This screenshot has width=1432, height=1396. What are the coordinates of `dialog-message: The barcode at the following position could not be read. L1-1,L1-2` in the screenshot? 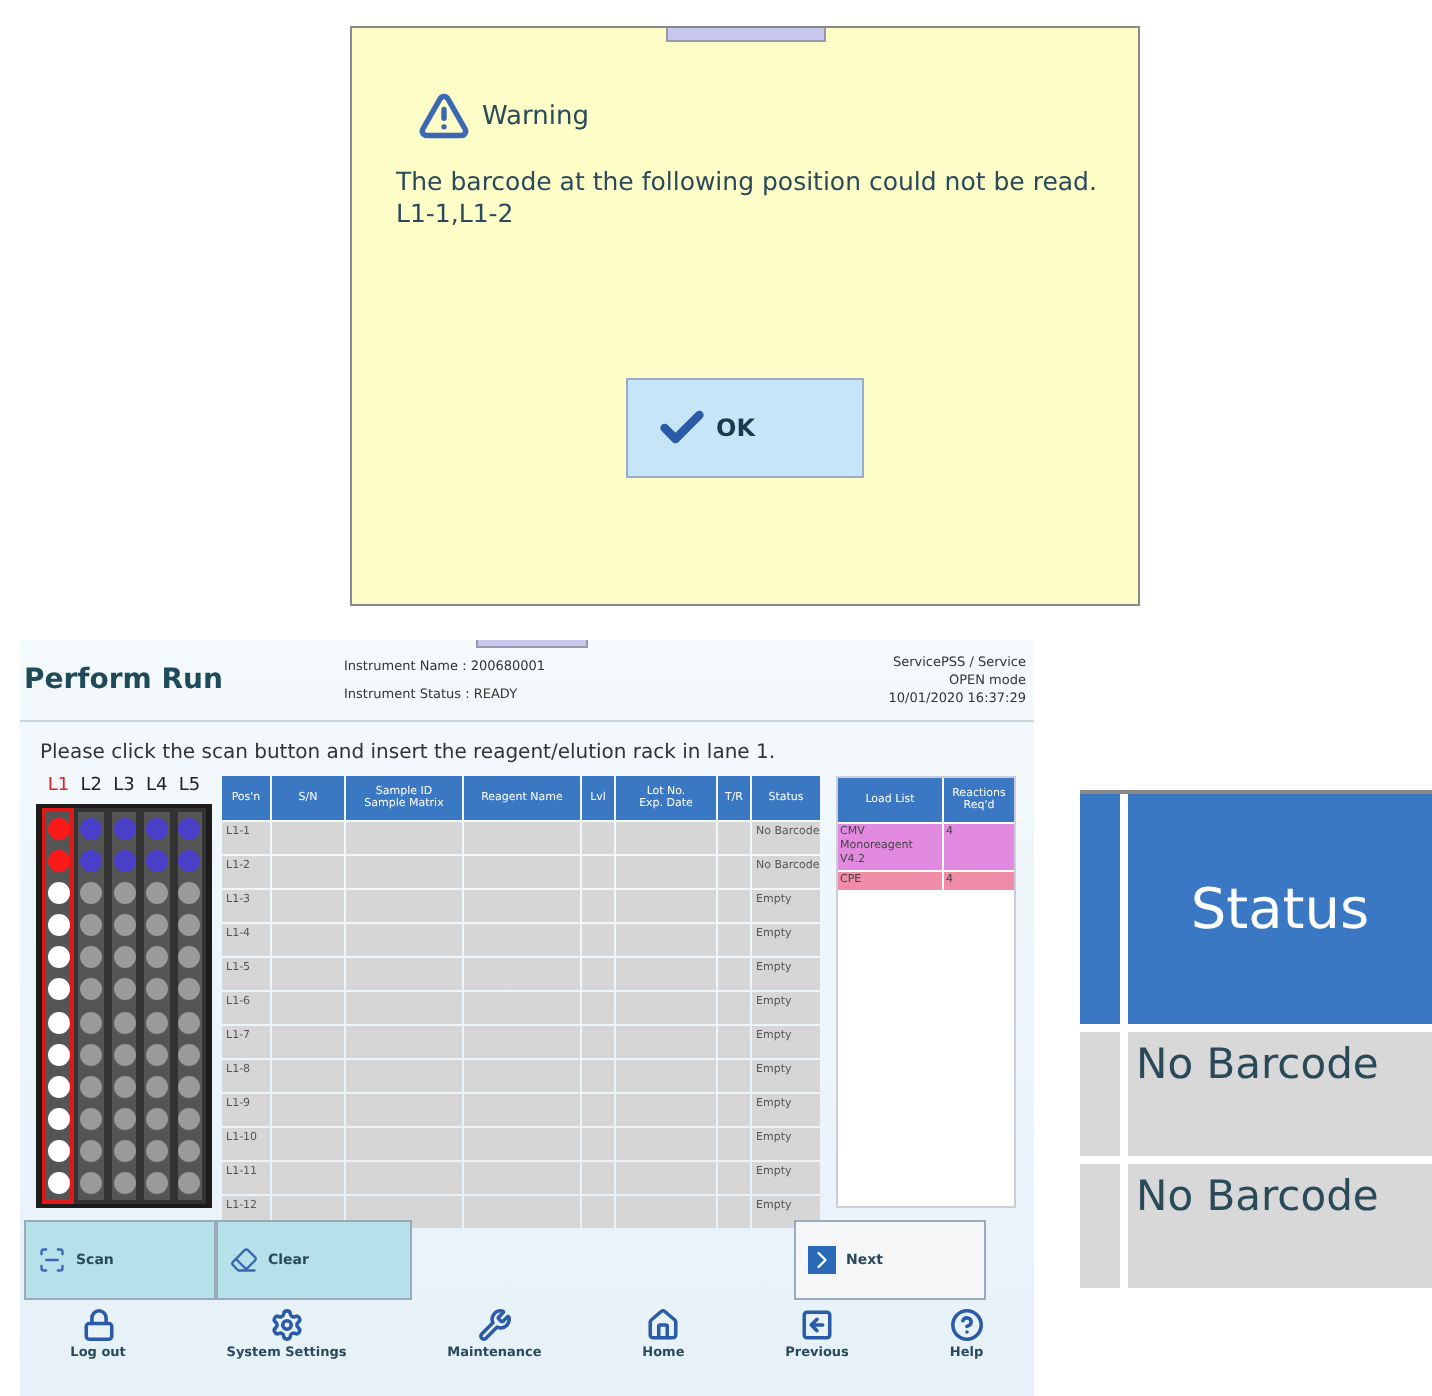 It's located at (746, 198).